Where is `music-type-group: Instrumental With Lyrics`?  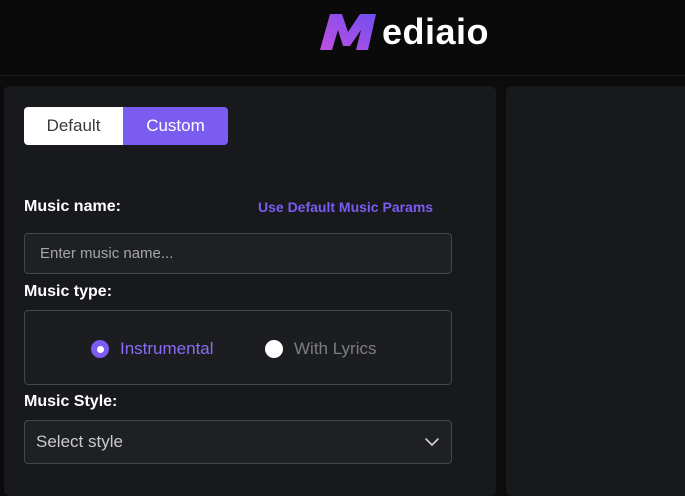
music-type-group: Instrumental With Lyrics is located at coordinates (238, 347).